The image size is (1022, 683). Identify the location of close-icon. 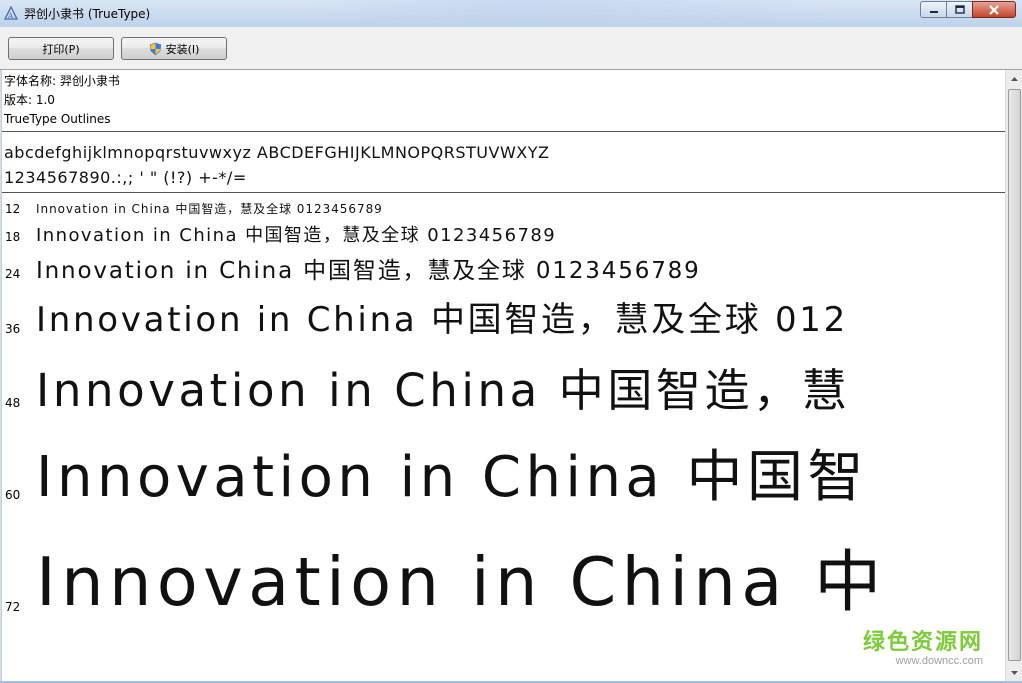
(994, 9).